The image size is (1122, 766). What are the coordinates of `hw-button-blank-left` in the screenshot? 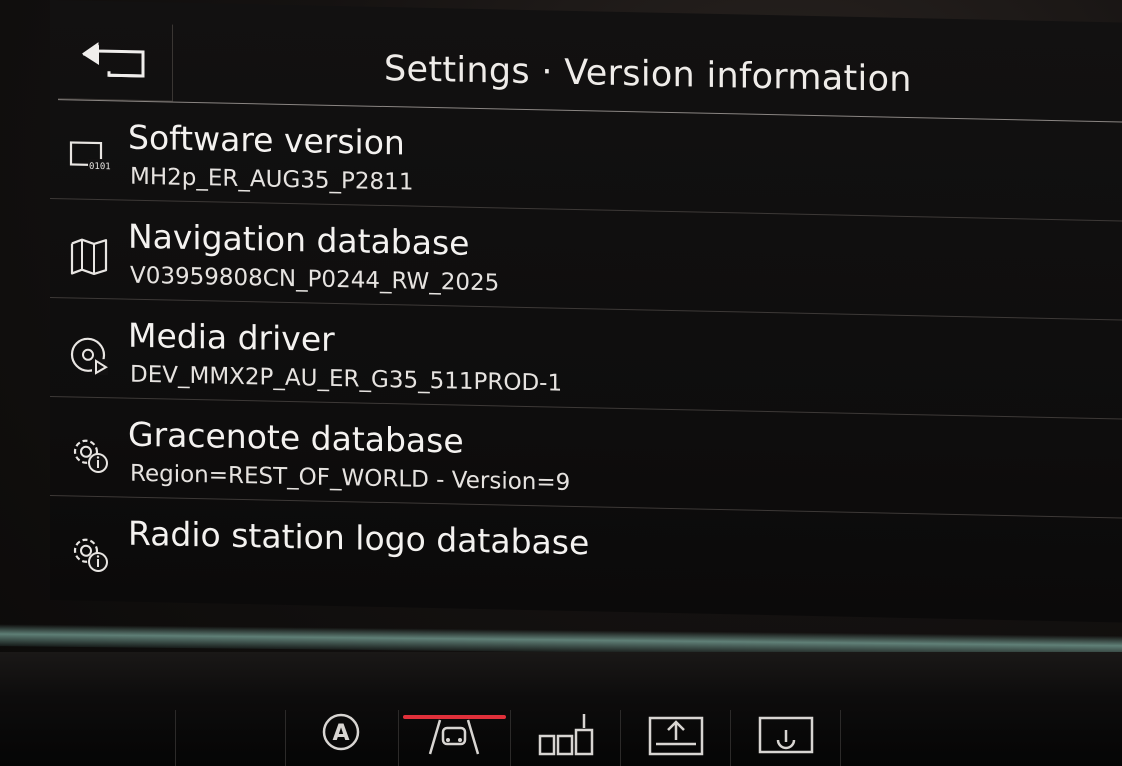 It's located at (230, 738).